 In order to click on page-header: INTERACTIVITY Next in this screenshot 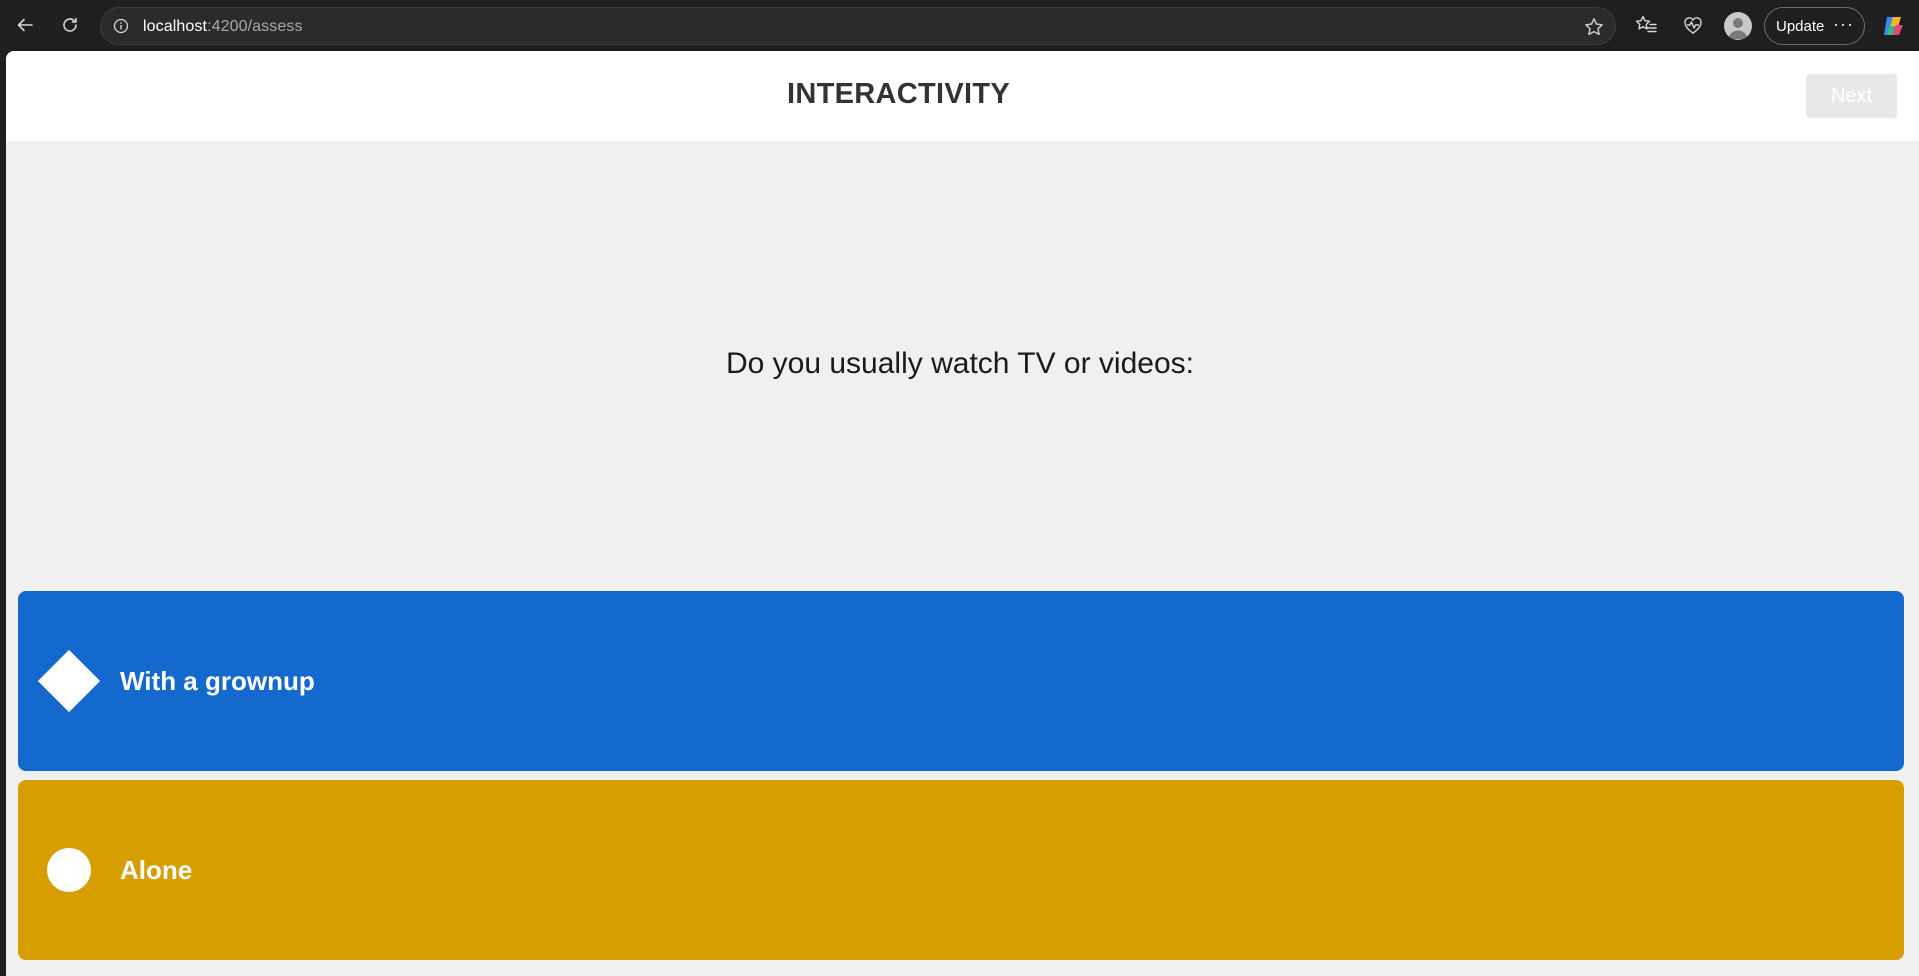, I will do `click(962, 96)`.